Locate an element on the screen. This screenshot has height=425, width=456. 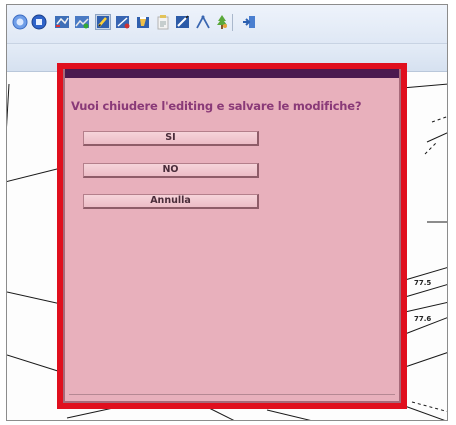
edit-line-icon is located at coordinates (183, 22).